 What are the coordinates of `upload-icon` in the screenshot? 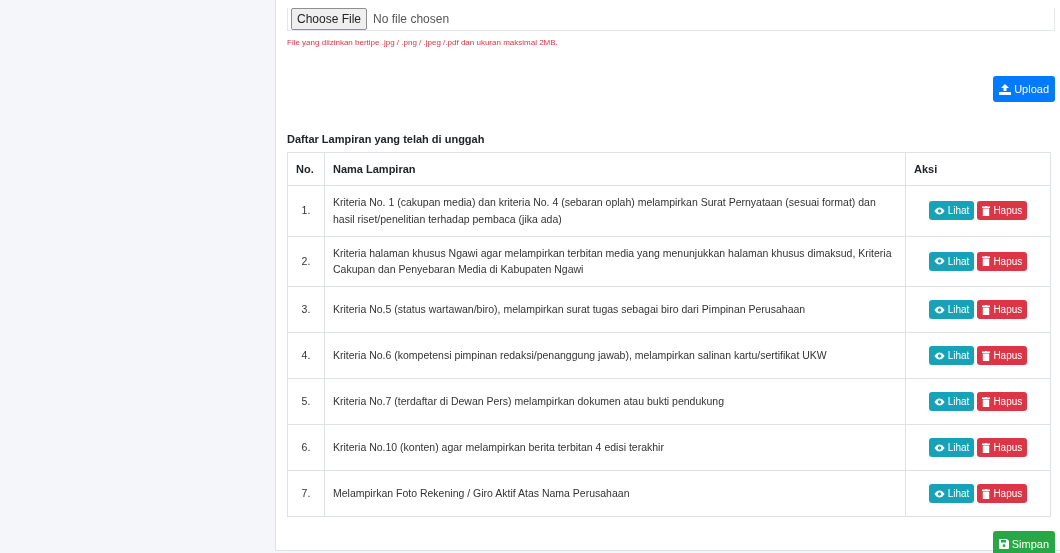 It's located at (1005, 89).